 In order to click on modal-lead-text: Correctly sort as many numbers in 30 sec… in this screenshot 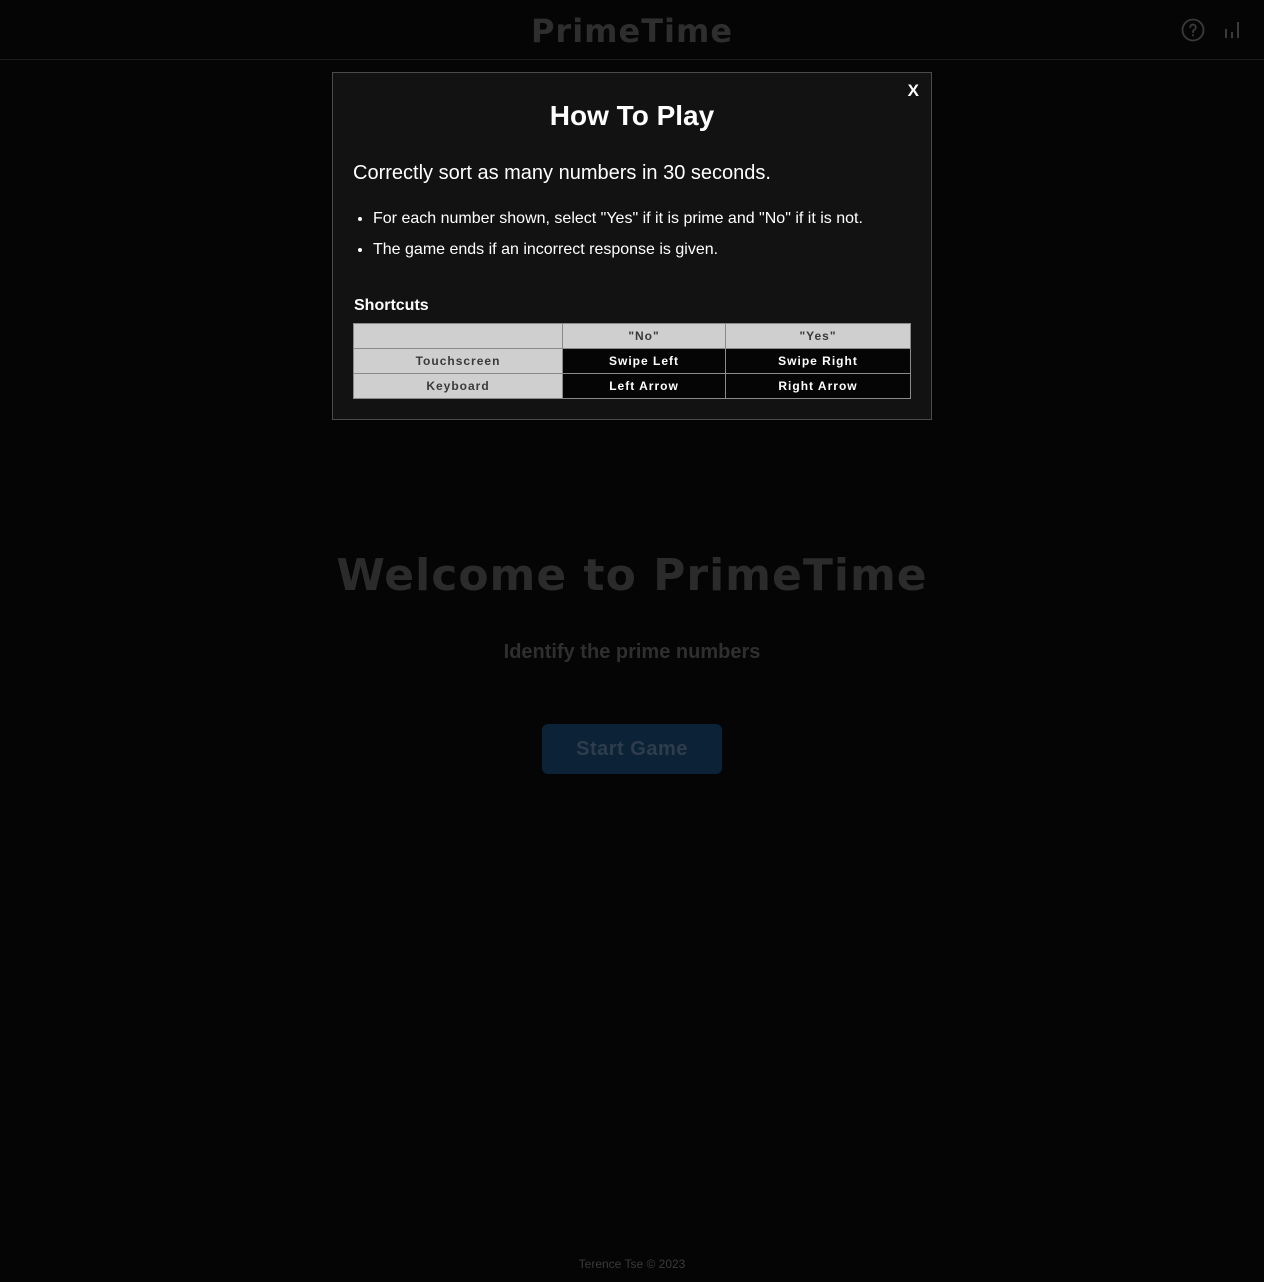, I will do `click(562, 173)`.